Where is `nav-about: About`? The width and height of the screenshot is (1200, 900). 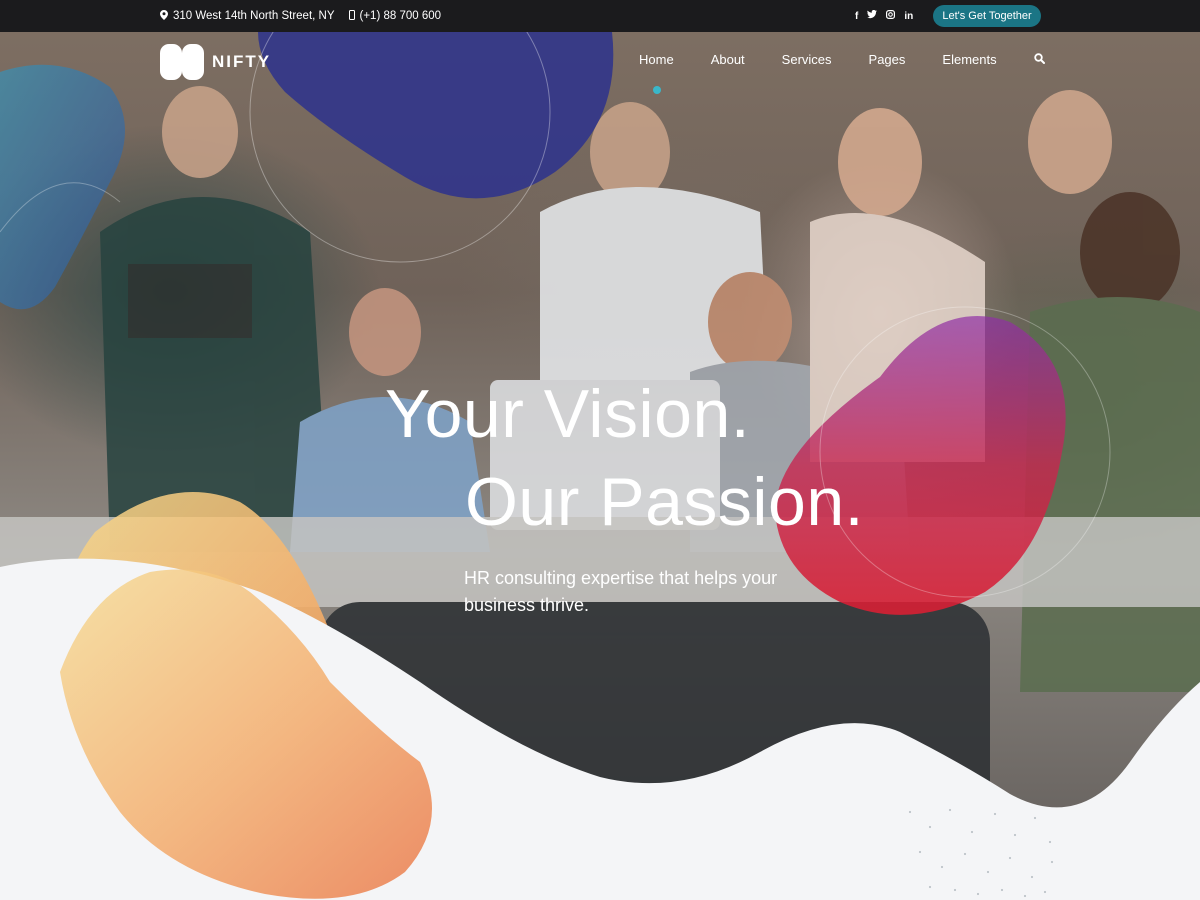
nav-about: About is located at coordinates (728, 59).